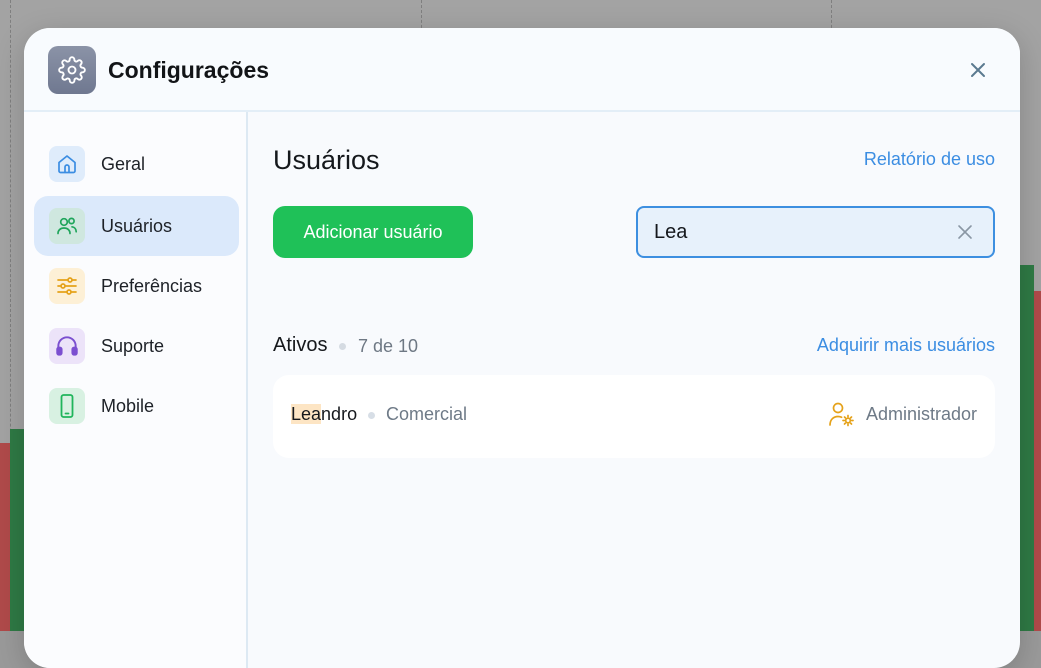  Describe the element at coordinates (906, 345) in the screenshot. I see `buy-more-users-link: Adquirir mais usuários` at that location.